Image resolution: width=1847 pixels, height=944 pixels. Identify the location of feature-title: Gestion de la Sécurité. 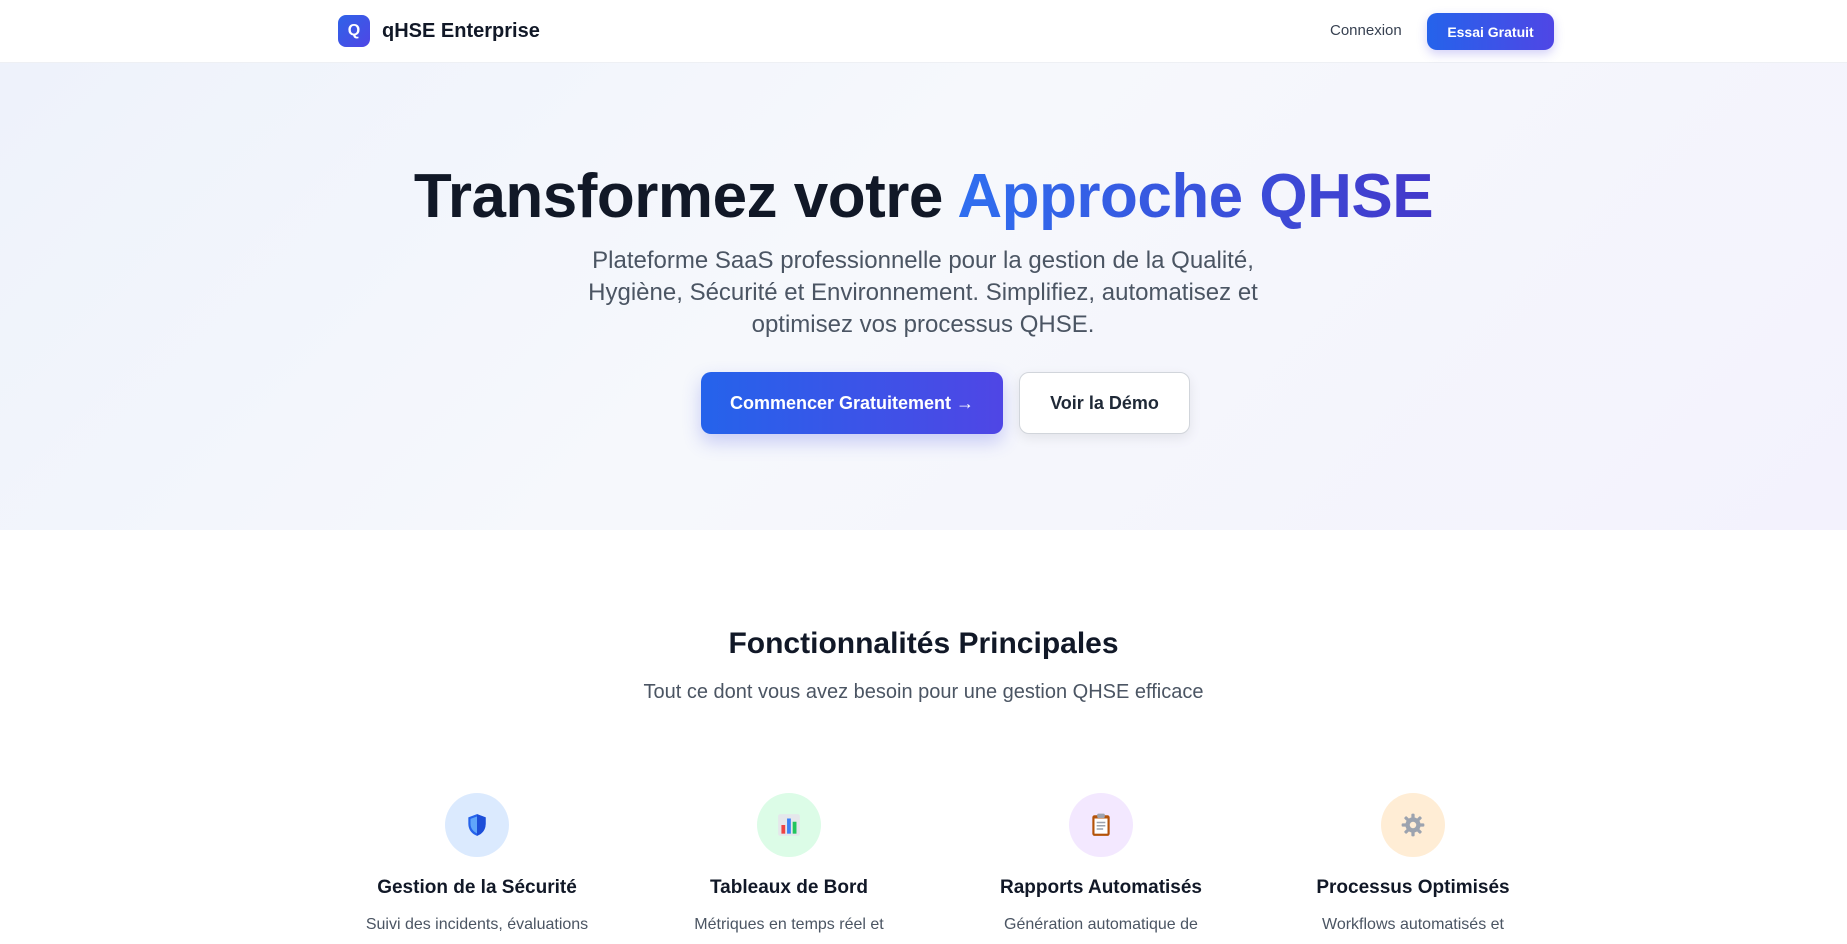
(477, 887).